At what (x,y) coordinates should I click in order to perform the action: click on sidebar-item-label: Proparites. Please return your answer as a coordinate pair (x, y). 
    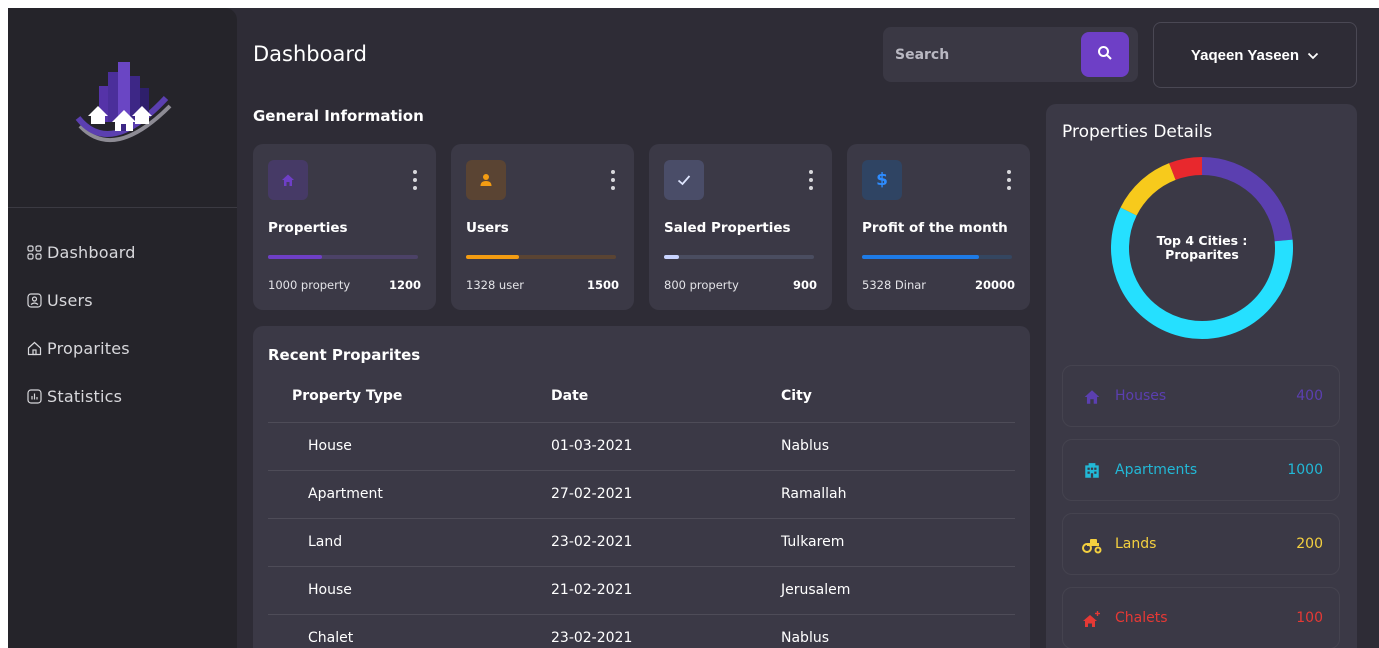
    Looking at the image, I should click on (88, 348).